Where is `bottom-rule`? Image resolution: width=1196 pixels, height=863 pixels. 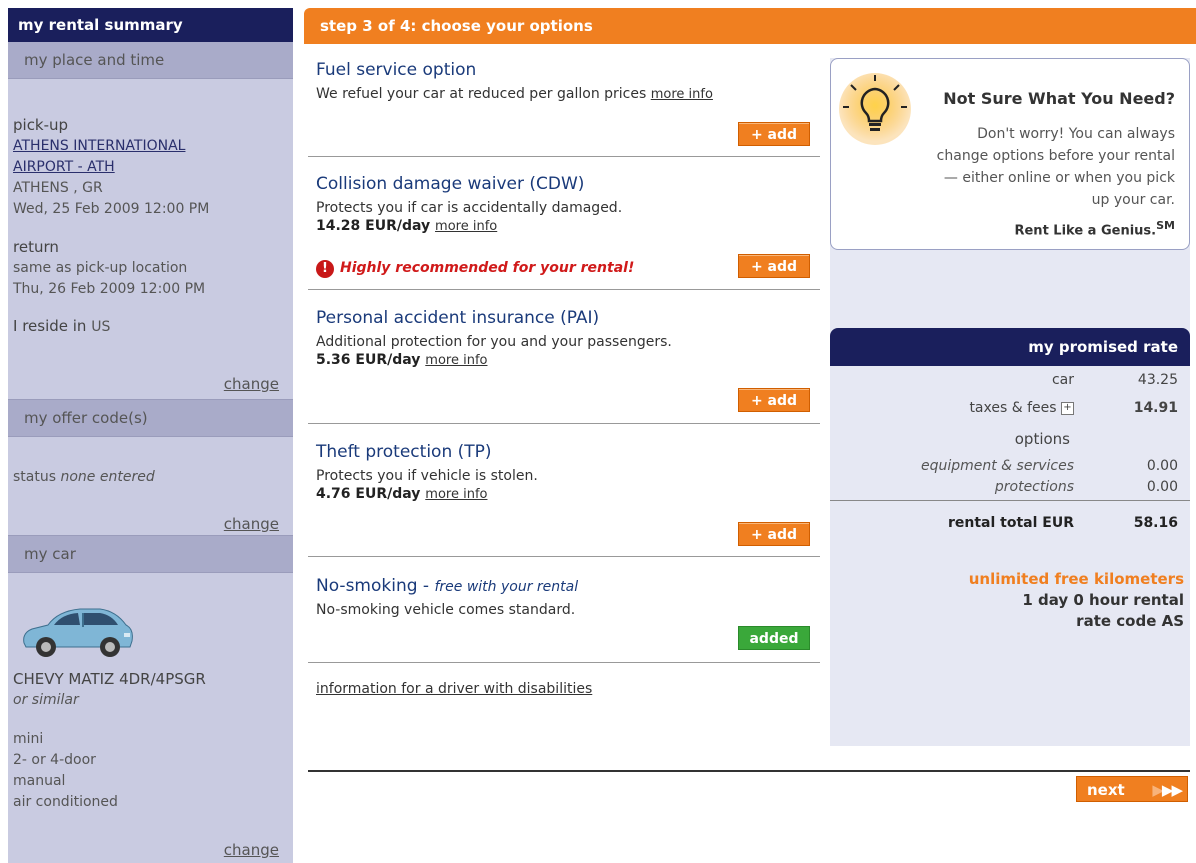 bottom-rule is located at coordinates (749, 771).